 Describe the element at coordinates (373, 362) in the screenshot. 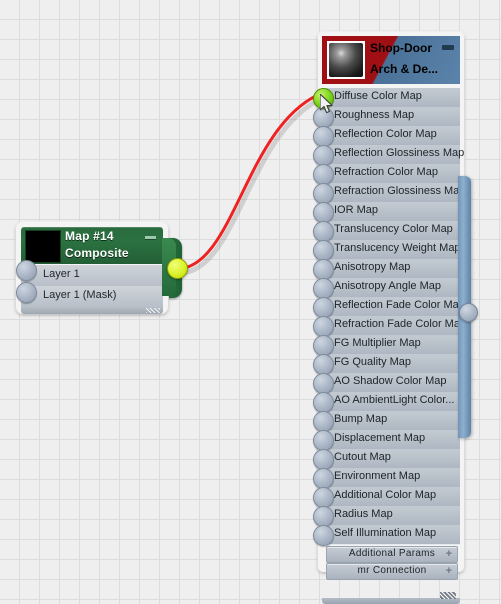

I see `material-slot-label: FG Quality Map` at that location.